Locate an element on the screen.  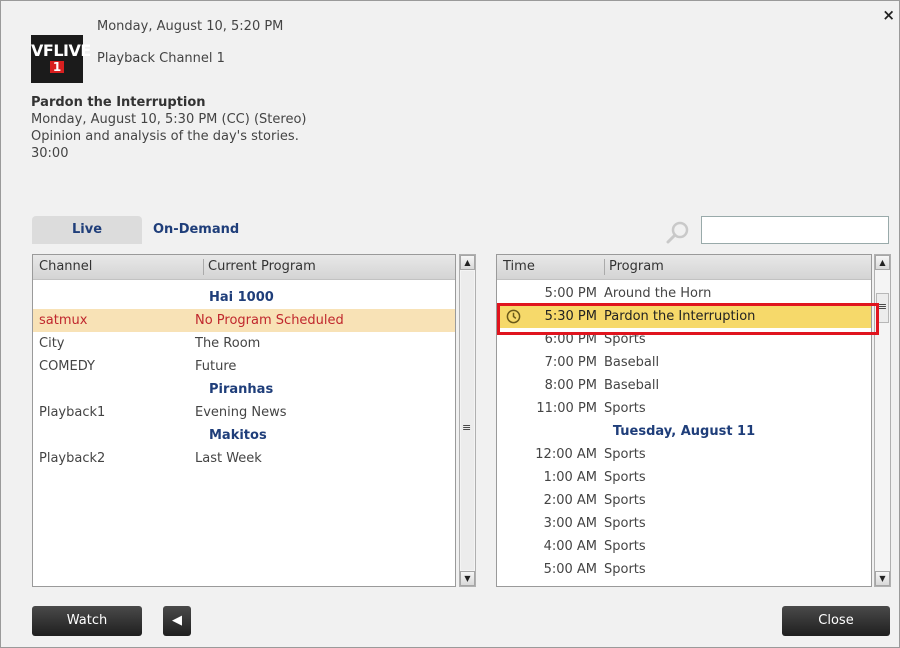
schedule-time: 1:00 AM is located at coordinates (570, 477).